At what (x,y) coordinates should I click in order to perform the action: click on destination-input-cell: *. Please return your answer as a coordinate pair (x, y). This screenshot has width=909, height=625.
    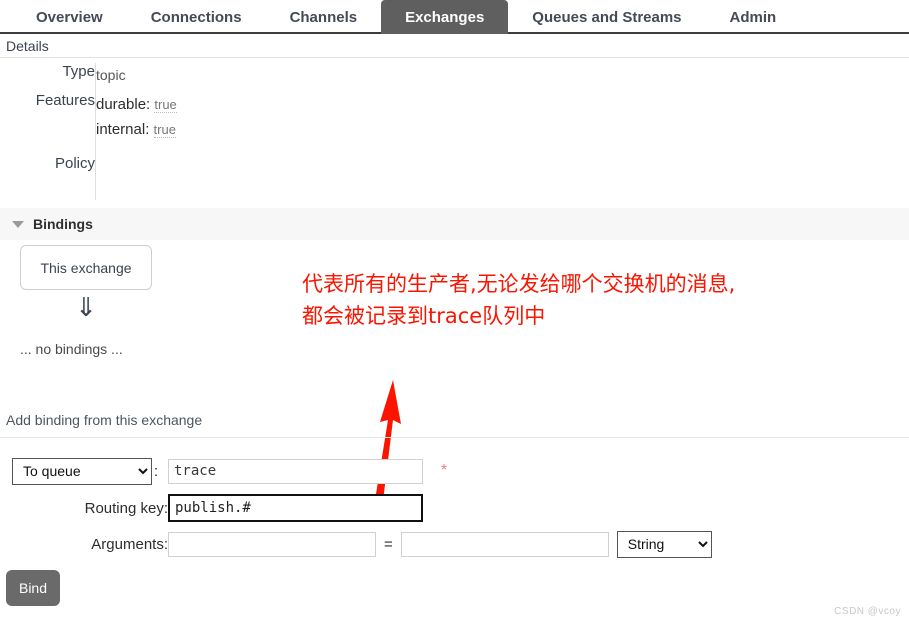
    Looking at the image, I should click on (440, 471).